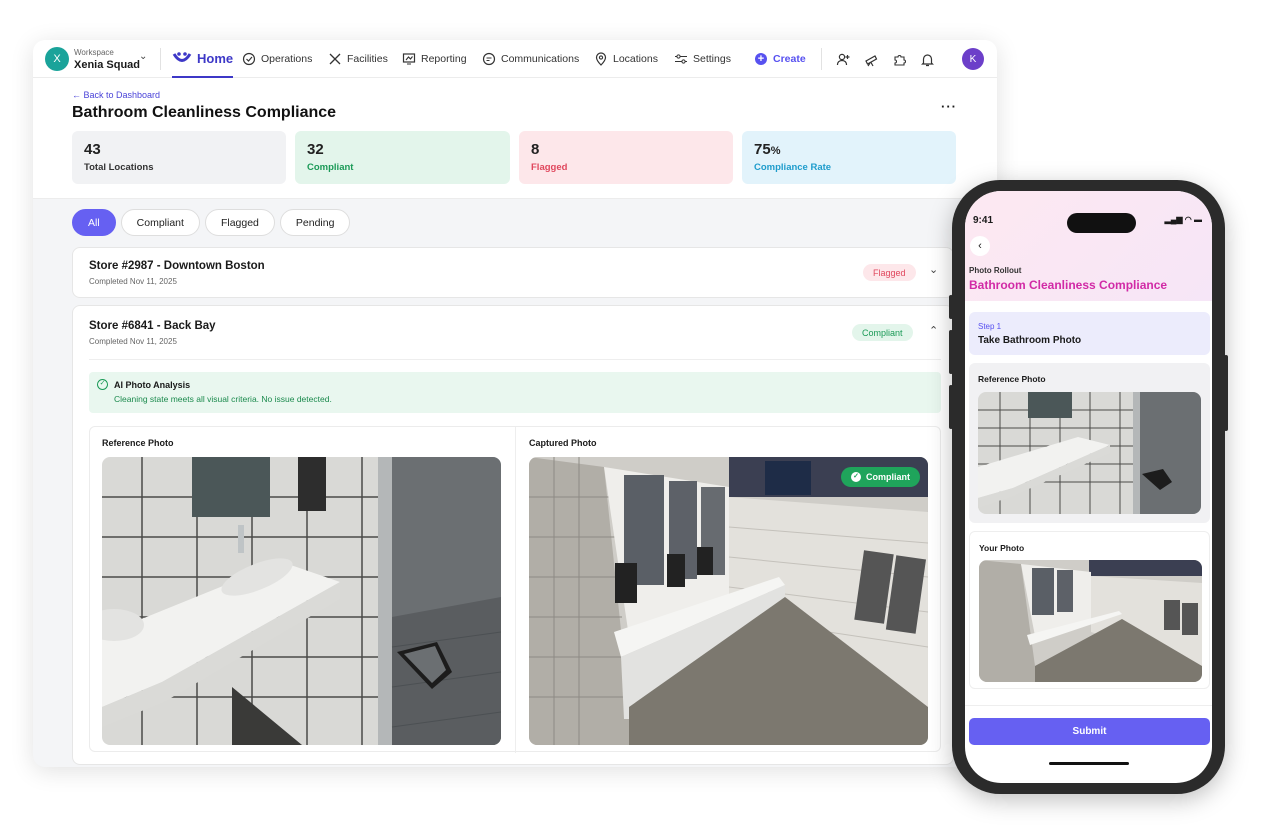  Describe the element at coordinates (57, 59) in the screenshot. I see `workspace-avatar: X` at that location.